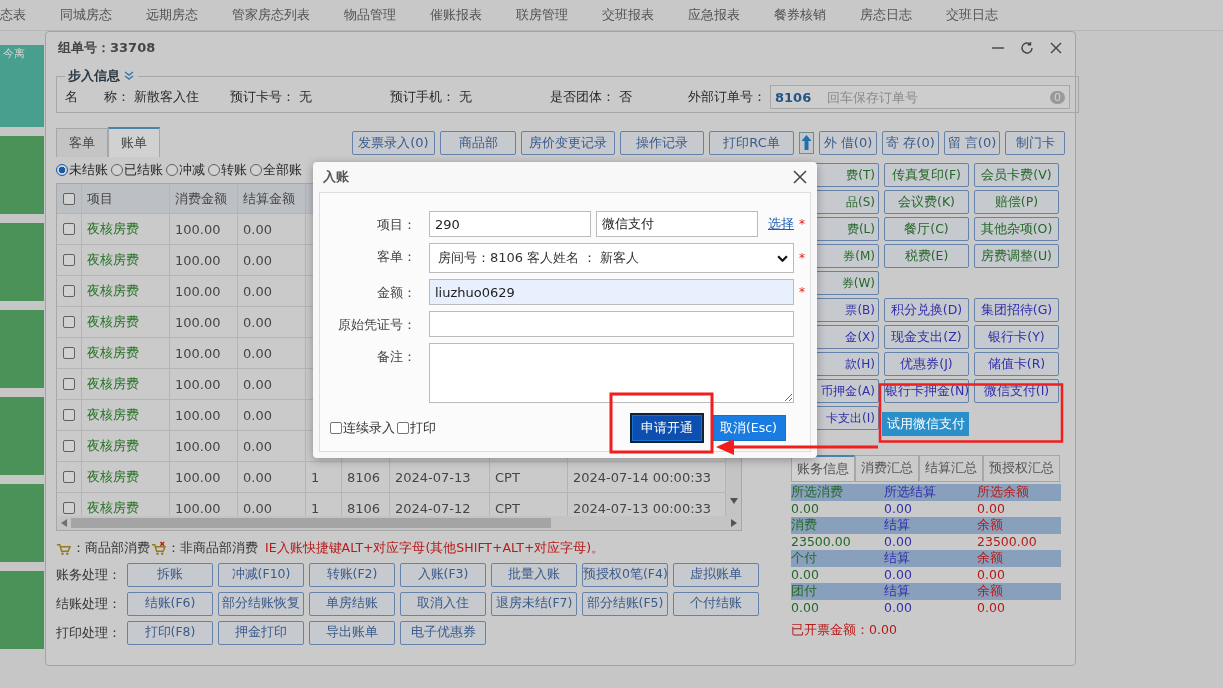 This screenshot has width=1223, height=688. Describe the element at coordinates (478, 143) in the screenshot. I see `toolbar-button: 商品部` at that location.